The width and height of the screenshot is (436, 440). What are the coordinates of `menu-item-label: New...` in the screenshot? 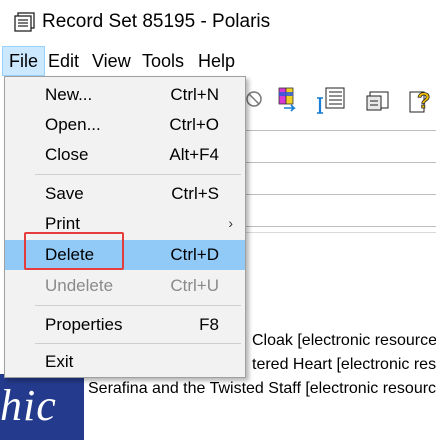 It's located at (69, 94).